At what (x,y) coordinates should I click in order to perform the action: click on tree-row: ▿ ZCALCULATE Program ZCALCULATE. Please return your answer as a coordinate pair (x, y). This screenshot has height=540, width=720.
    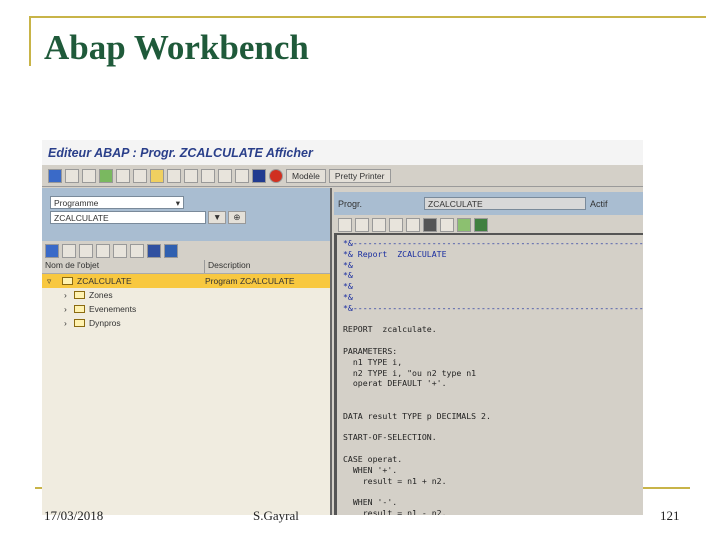
    Looking at the image, I should click on (186, 281).